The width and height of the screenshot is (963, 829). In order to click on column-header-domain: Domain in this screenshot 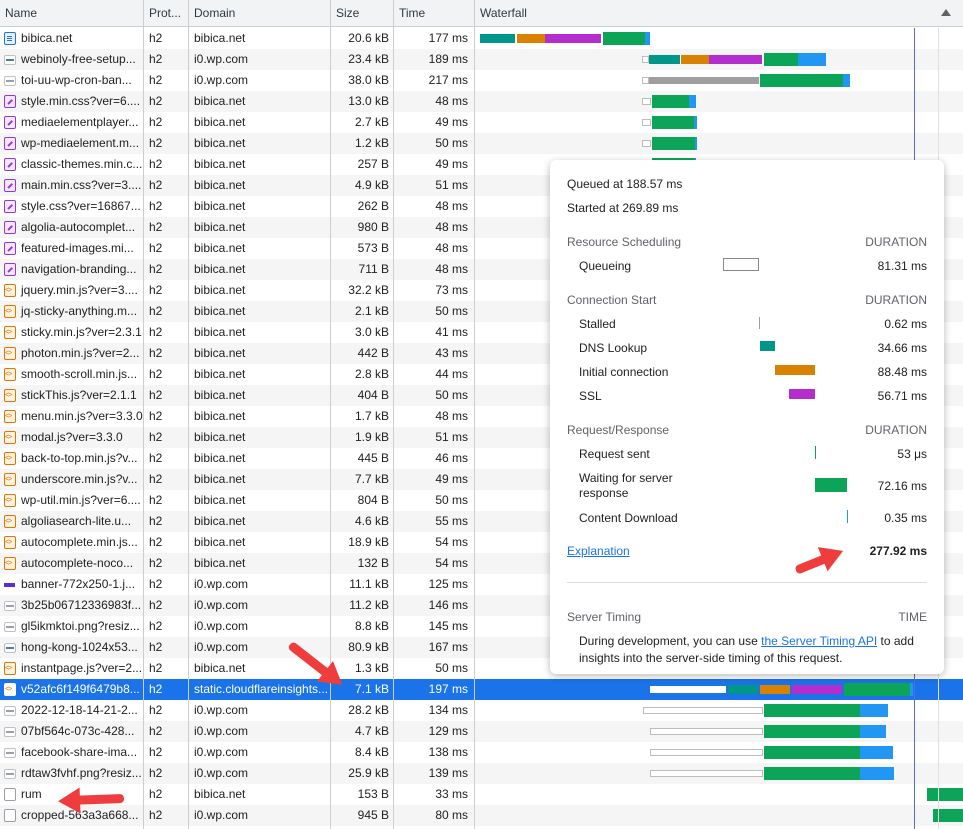, I will do `click(259, 13)`.